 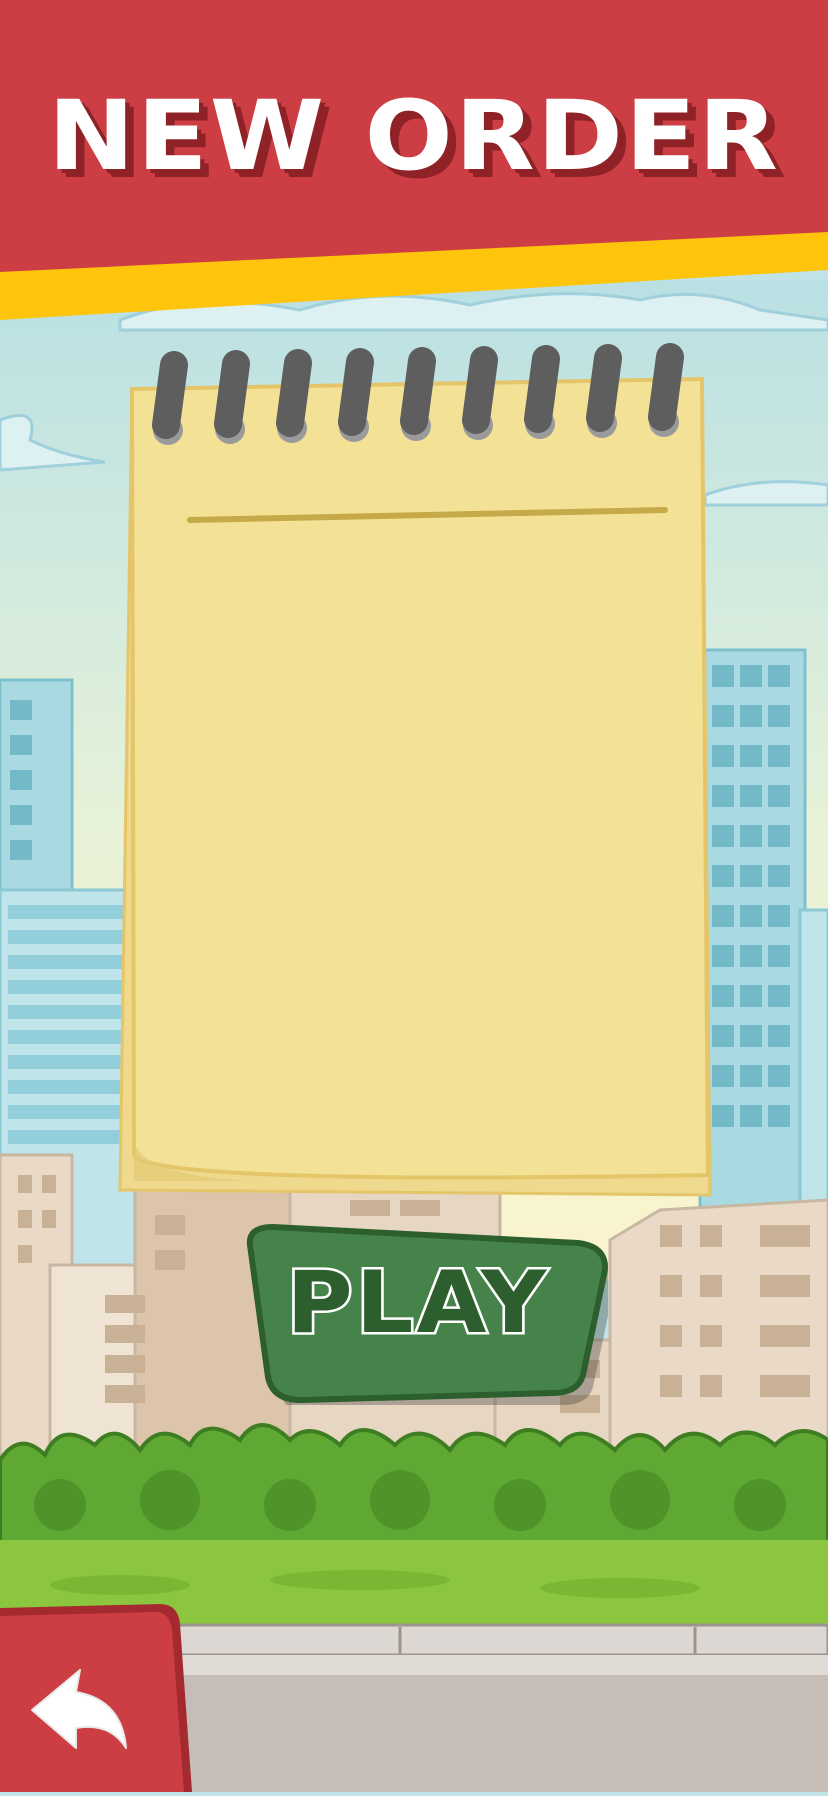 I want to click on screen-title: NEW ORDER, so click(x=414, y=136).